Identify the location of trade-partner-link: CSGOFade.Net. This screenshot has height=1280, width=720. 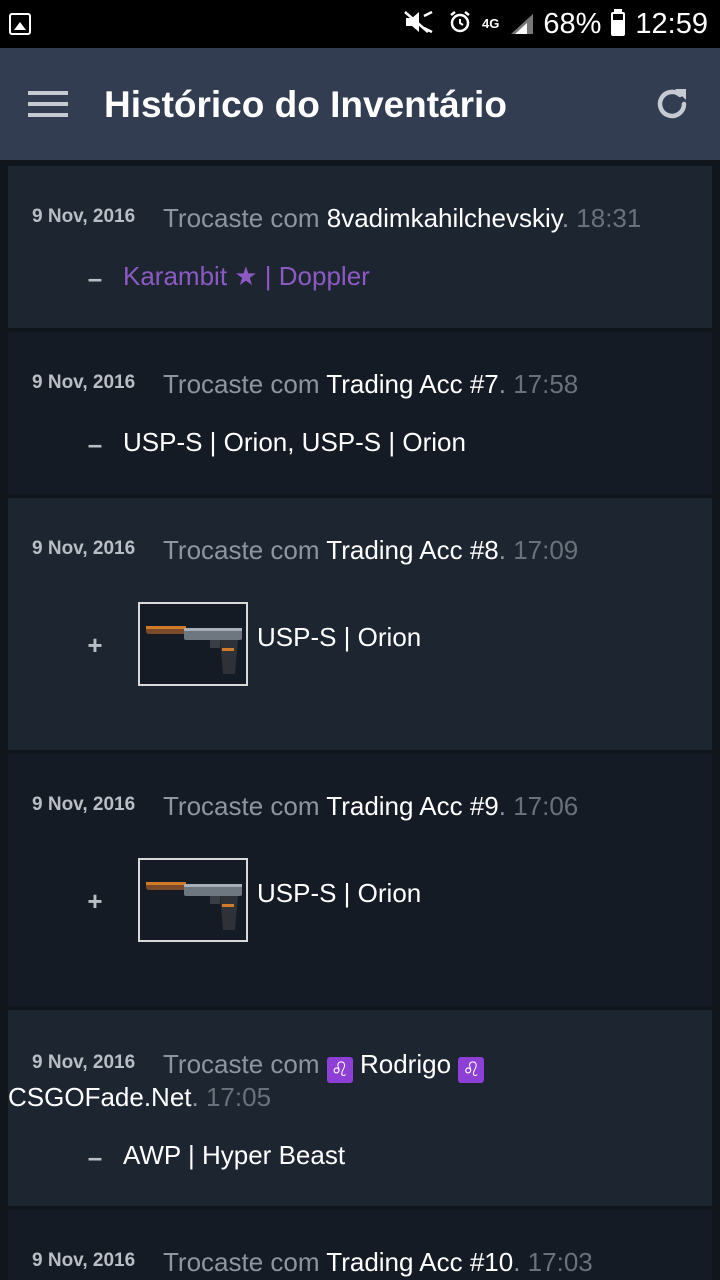
(100, 1097).